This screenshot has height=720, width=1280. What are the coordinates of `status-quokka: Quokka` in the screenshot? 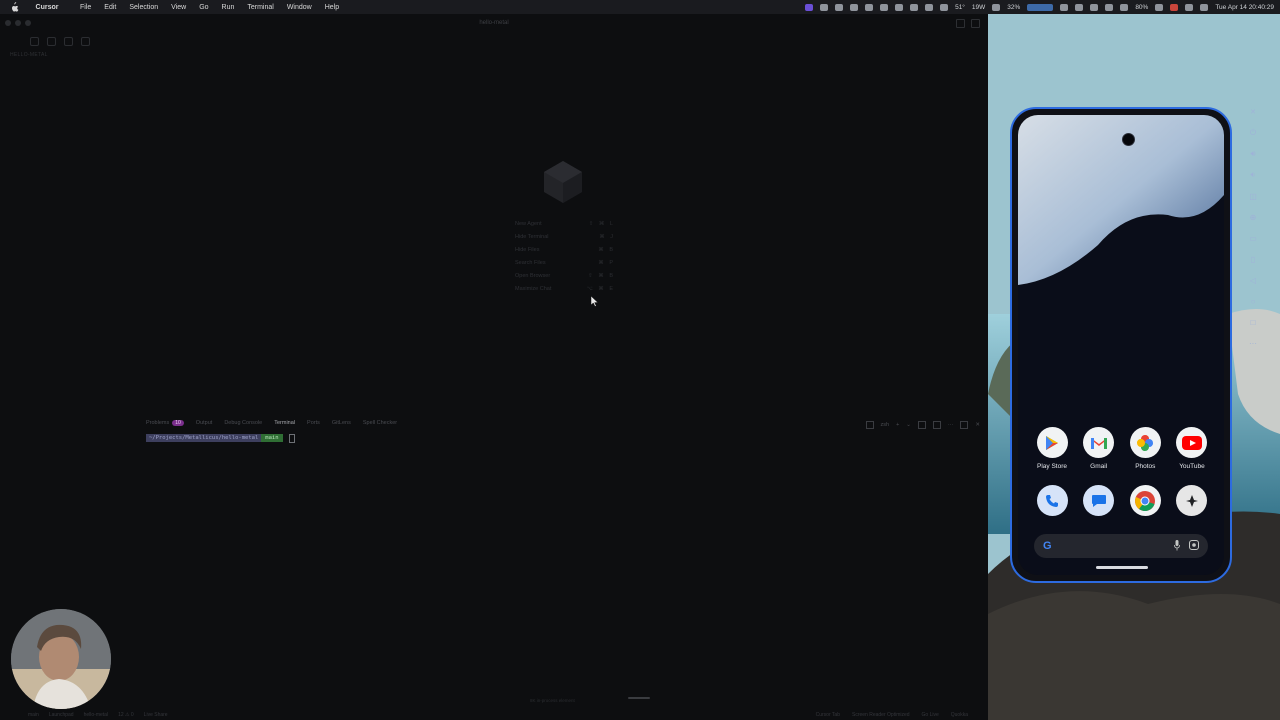 It's located at (959, 715).